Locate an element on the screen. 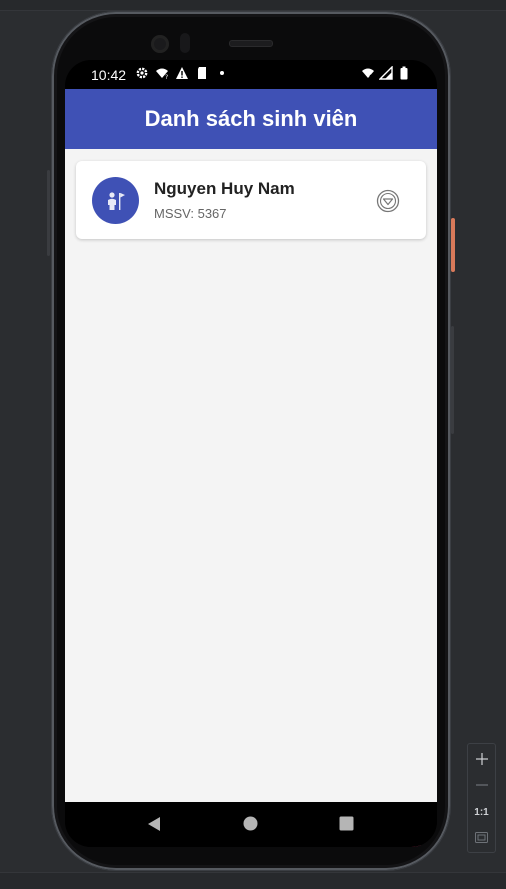 This screenshot has height=889, width=506. sim-card-icon is located at coordinates (202, 73).